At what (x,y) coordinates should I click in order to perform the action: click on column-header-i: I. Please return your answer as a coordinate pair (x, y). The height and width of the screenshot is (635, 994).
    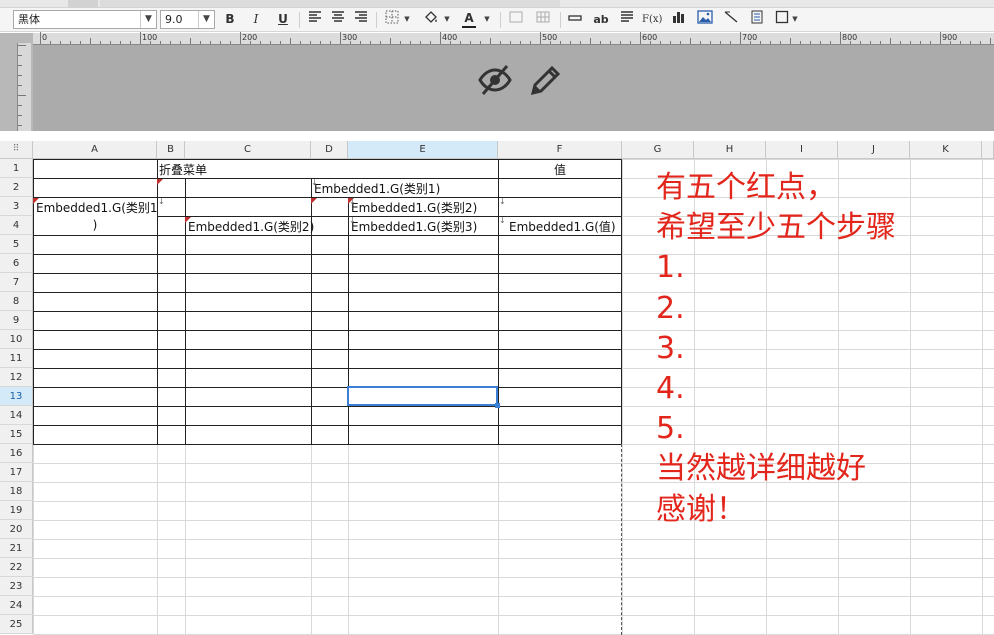
    Looking at the image, I should click on (802, 150).